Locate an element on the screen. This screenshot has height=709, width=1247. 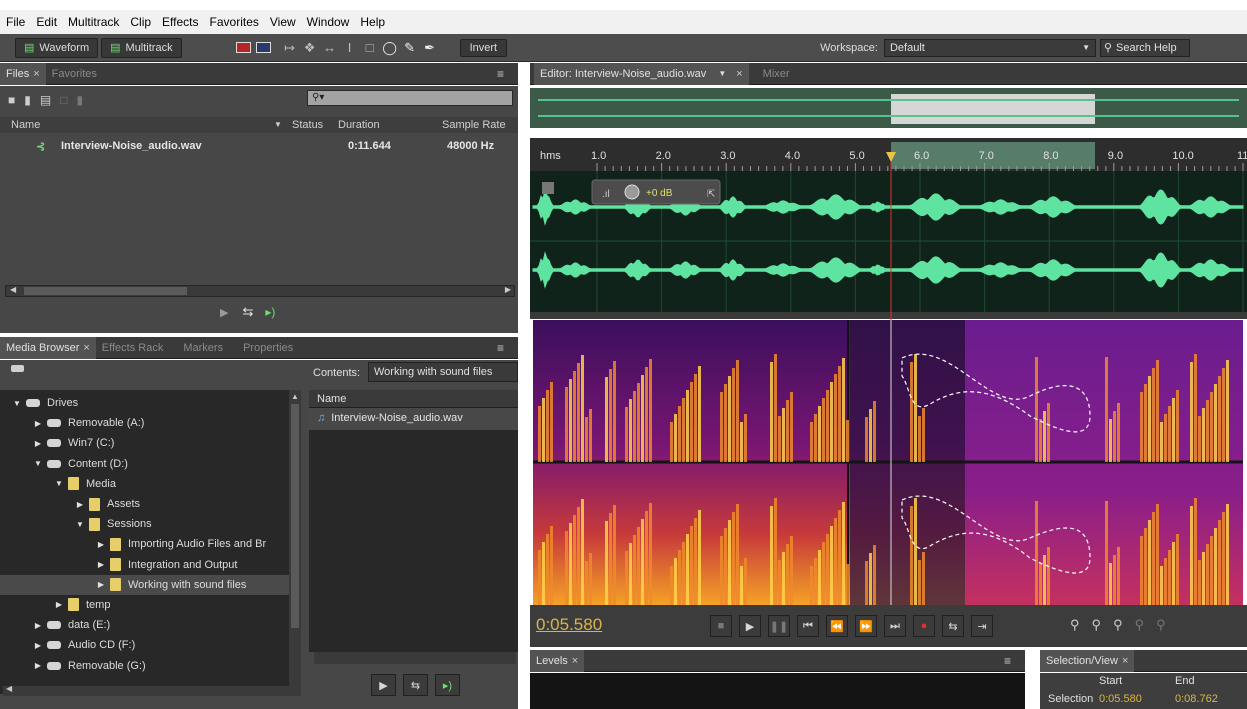
zoom-in-time-icon: ⚲ is located at coordinates (1118, 625).